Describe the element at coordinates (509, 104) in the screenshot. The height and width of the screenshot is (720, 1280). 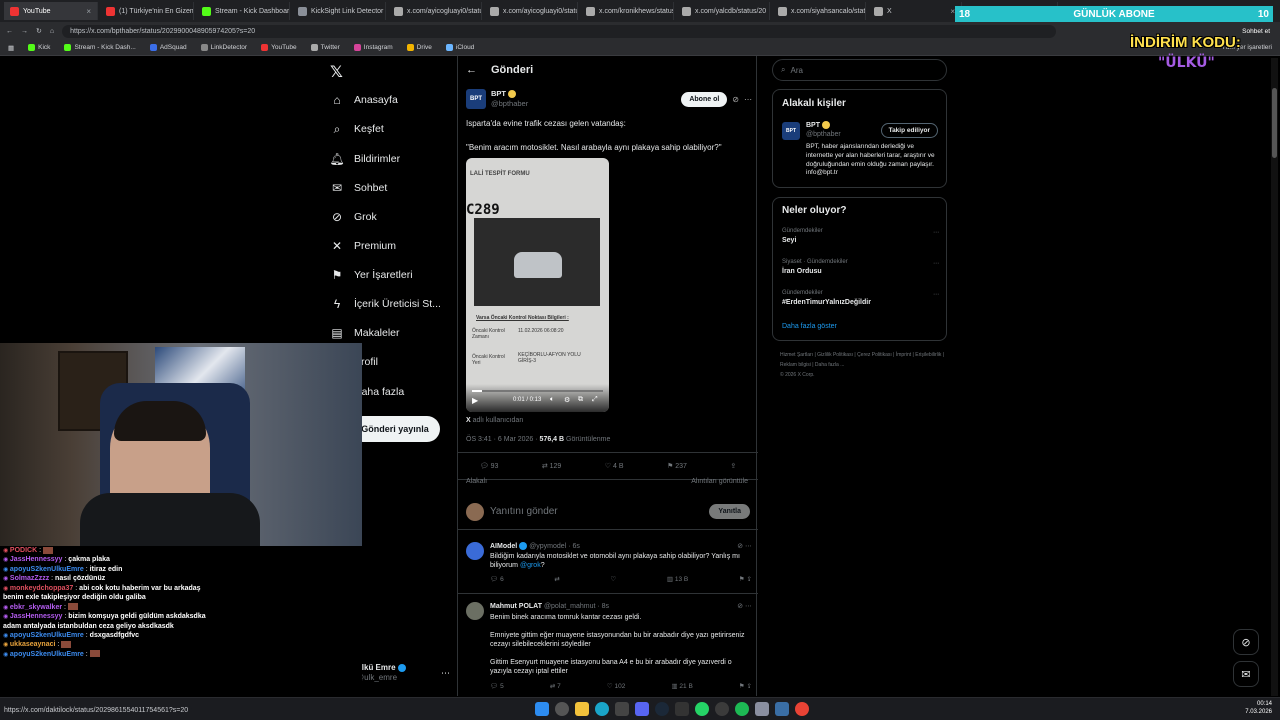
I see `author-handle: @bpthaber` at that location.